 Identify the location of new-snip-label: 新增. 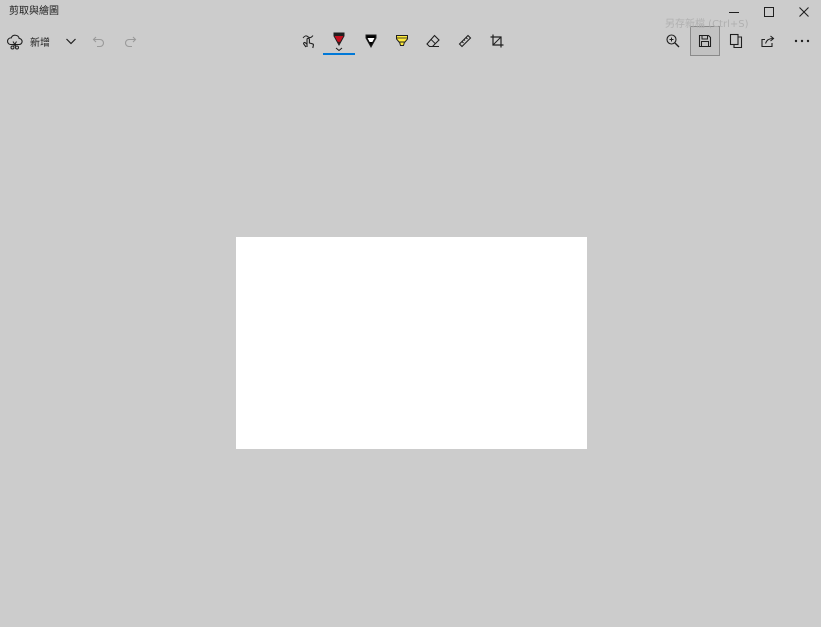
(40, 43).